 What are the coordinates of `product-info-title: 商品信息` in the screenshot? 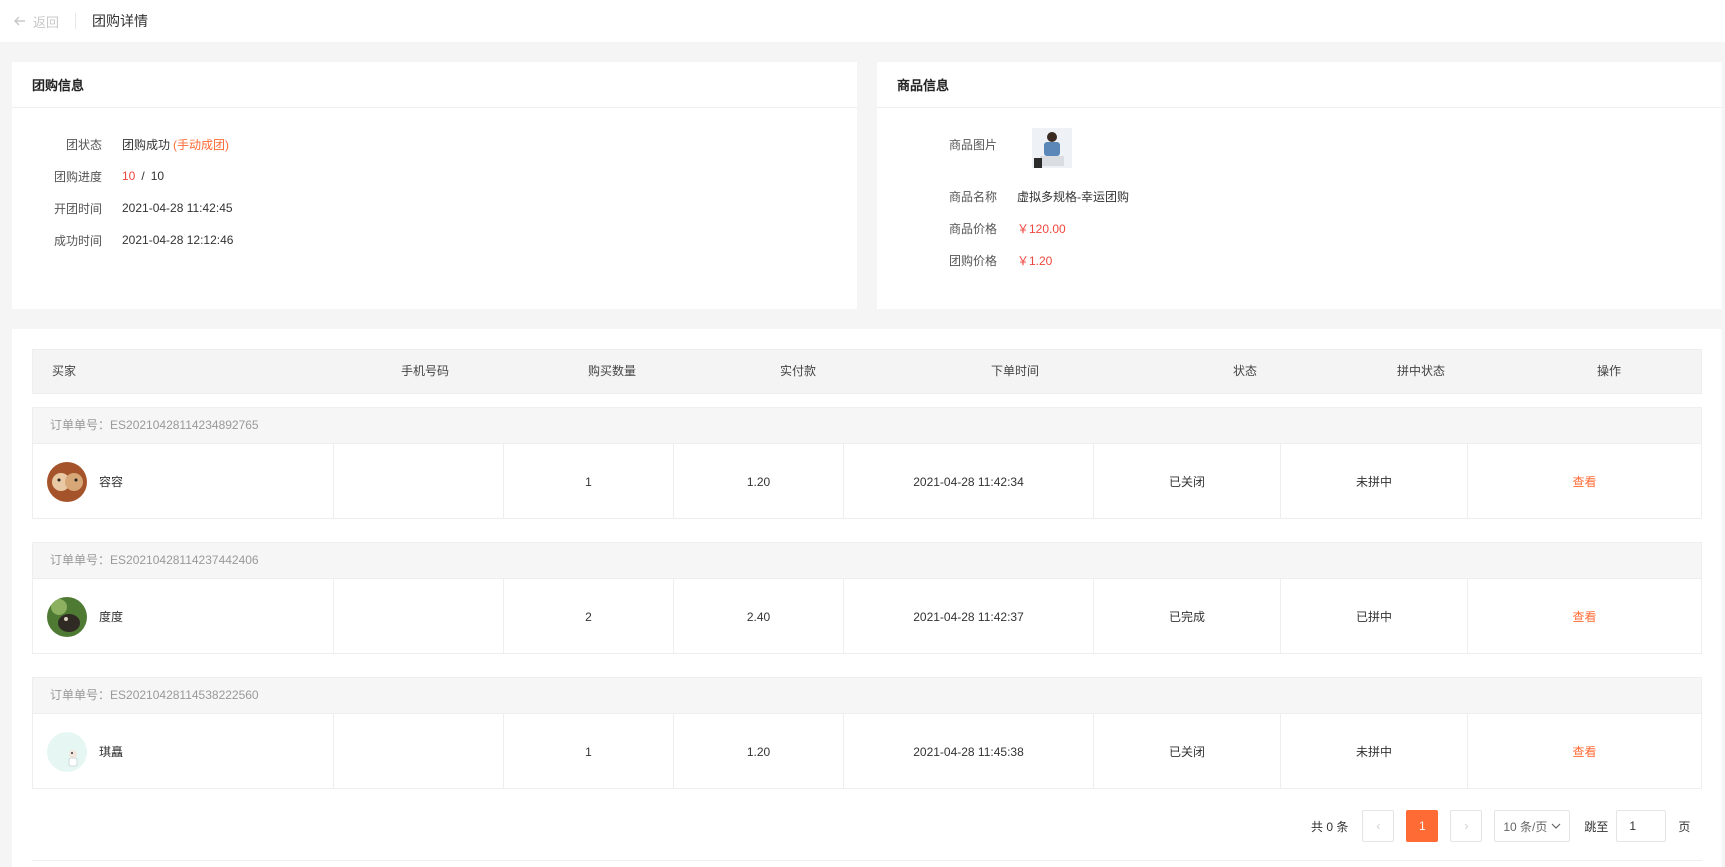 It's located at (1299, 85).